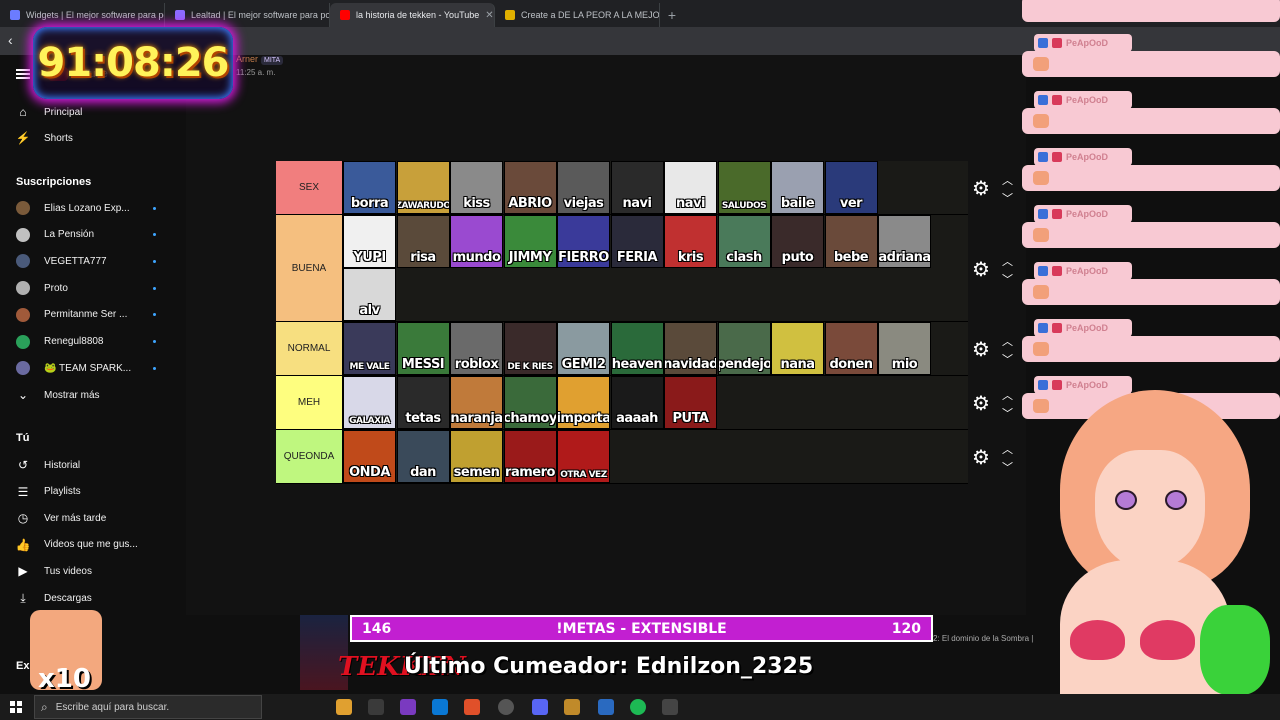 This screenshot has height=720, width=1280. Describe the element at coordinates (530, 187) in the screenshot. I see `tier-item: ABRIO` at that location.